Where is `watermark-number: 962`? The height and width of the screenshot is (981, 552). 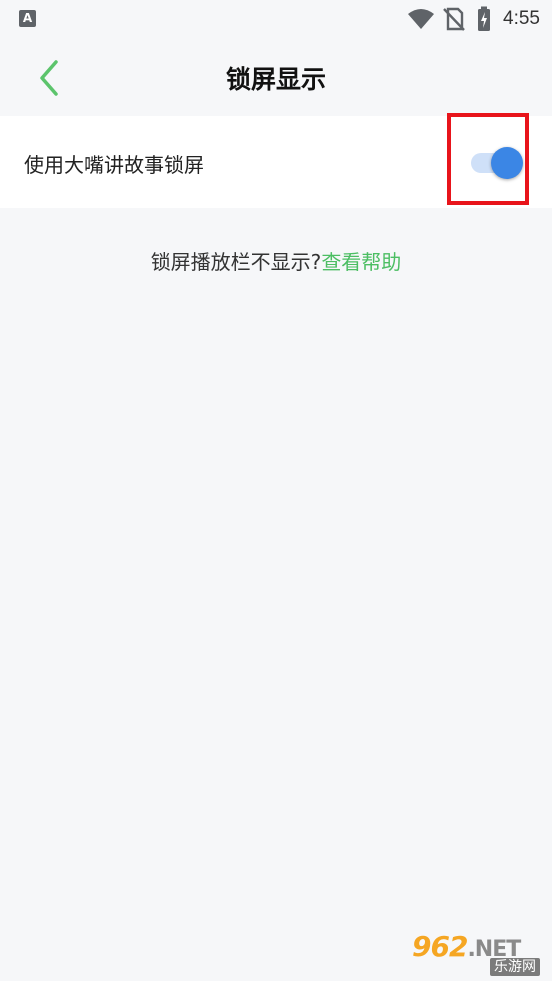
watermark-number: 962 is located at coordinates (440, 946).